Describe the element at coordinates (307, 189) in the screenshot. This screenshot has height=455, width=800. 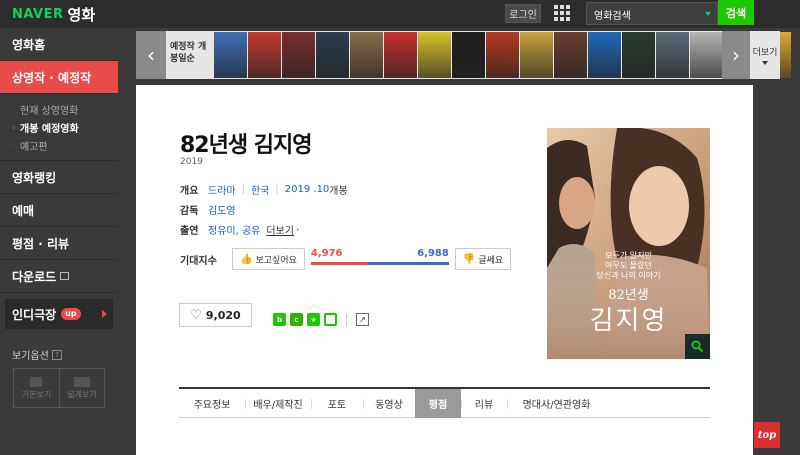
I see `release-date-link: 2019 .10` at that location.